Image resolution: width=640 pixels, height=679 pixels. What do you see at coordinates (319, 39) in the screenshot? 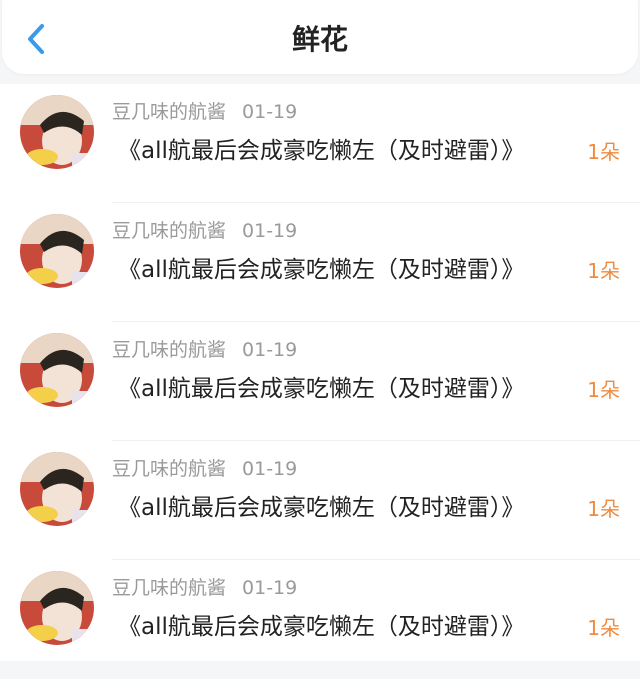
I see `page-title: 鲜花` at bounding box center [319, 39].